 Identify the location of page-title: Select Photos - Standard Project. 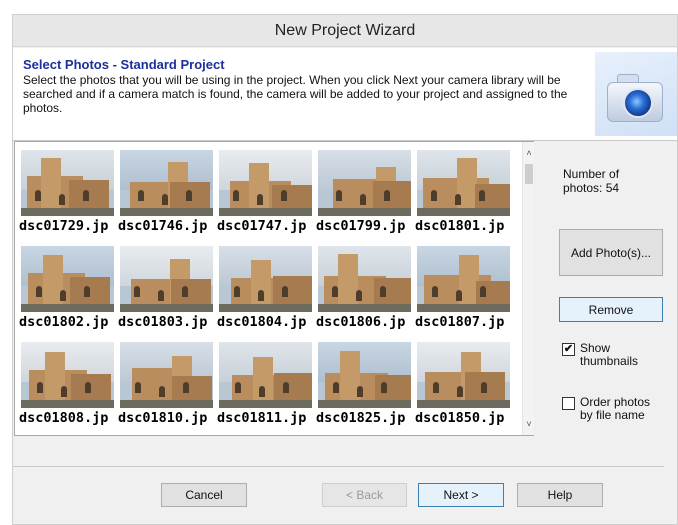
(124, 64).